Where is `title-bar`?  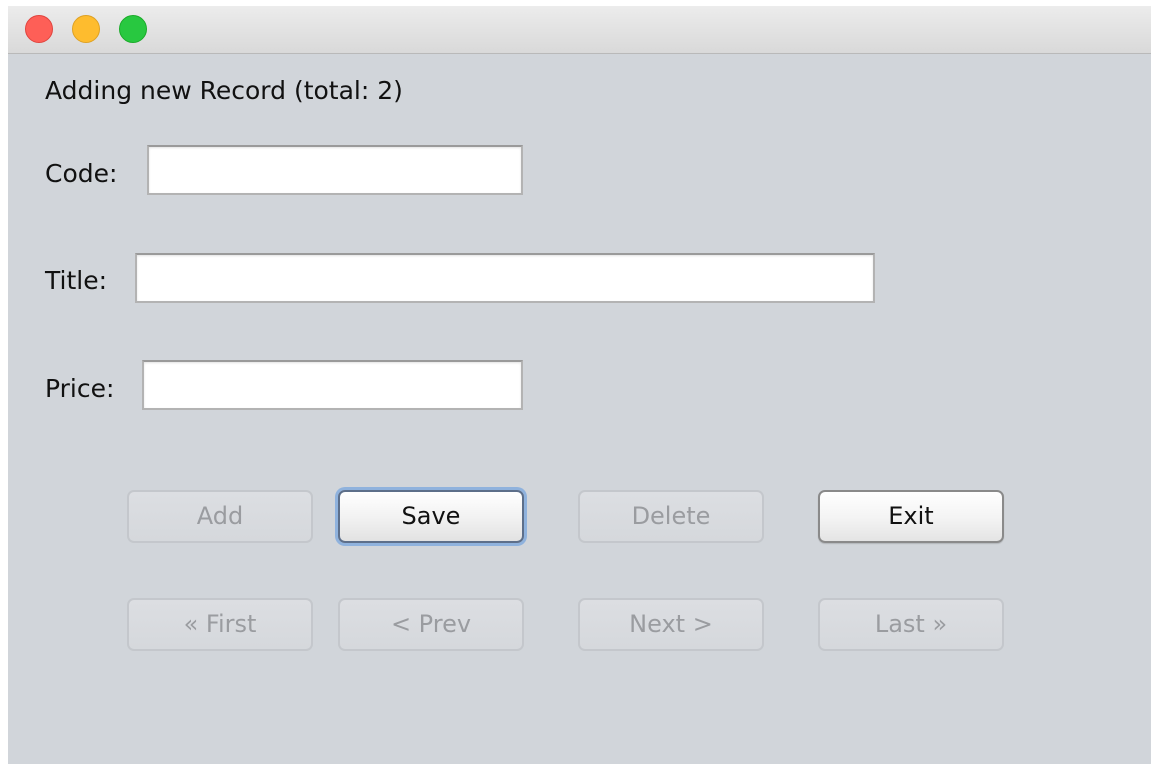
title-bar is located at coordinates (579, 30).